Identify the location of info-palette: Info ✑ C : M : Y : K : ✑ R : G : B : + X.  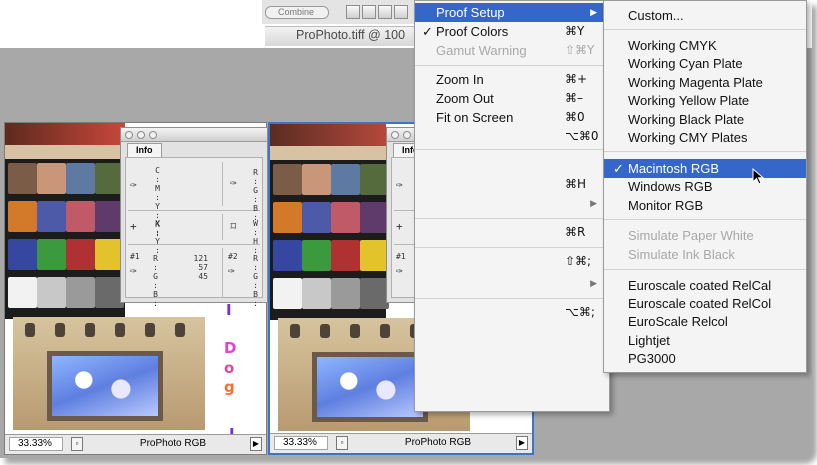
(194, 217).